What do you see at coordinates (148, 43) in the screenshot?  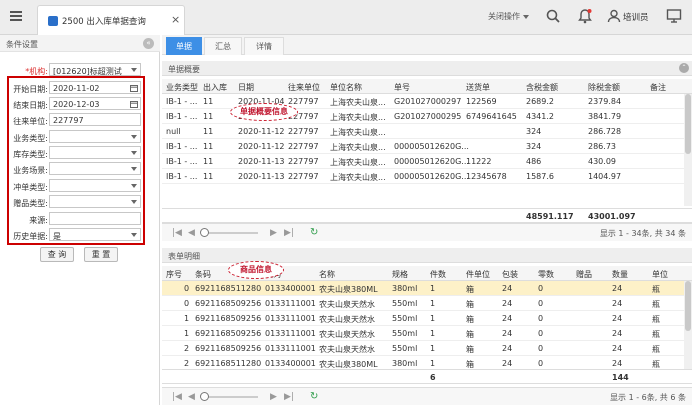 I see `collapse-panel-icon: «` at bounding box center [148, 43].